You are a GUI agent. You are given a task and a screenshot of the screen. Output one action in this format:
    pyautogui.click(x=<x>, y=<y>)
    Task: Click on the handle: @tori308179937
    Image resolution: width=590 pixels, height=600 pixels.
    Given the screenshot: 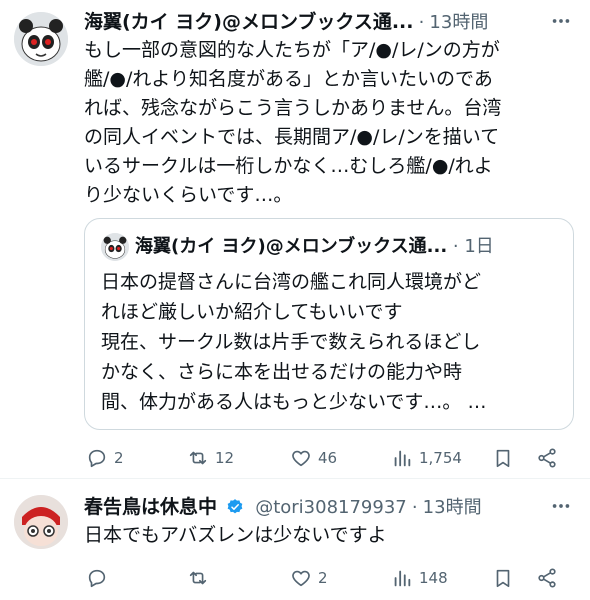 What is the action you would take?
    pyautogui.click(x=331, y=507)
    